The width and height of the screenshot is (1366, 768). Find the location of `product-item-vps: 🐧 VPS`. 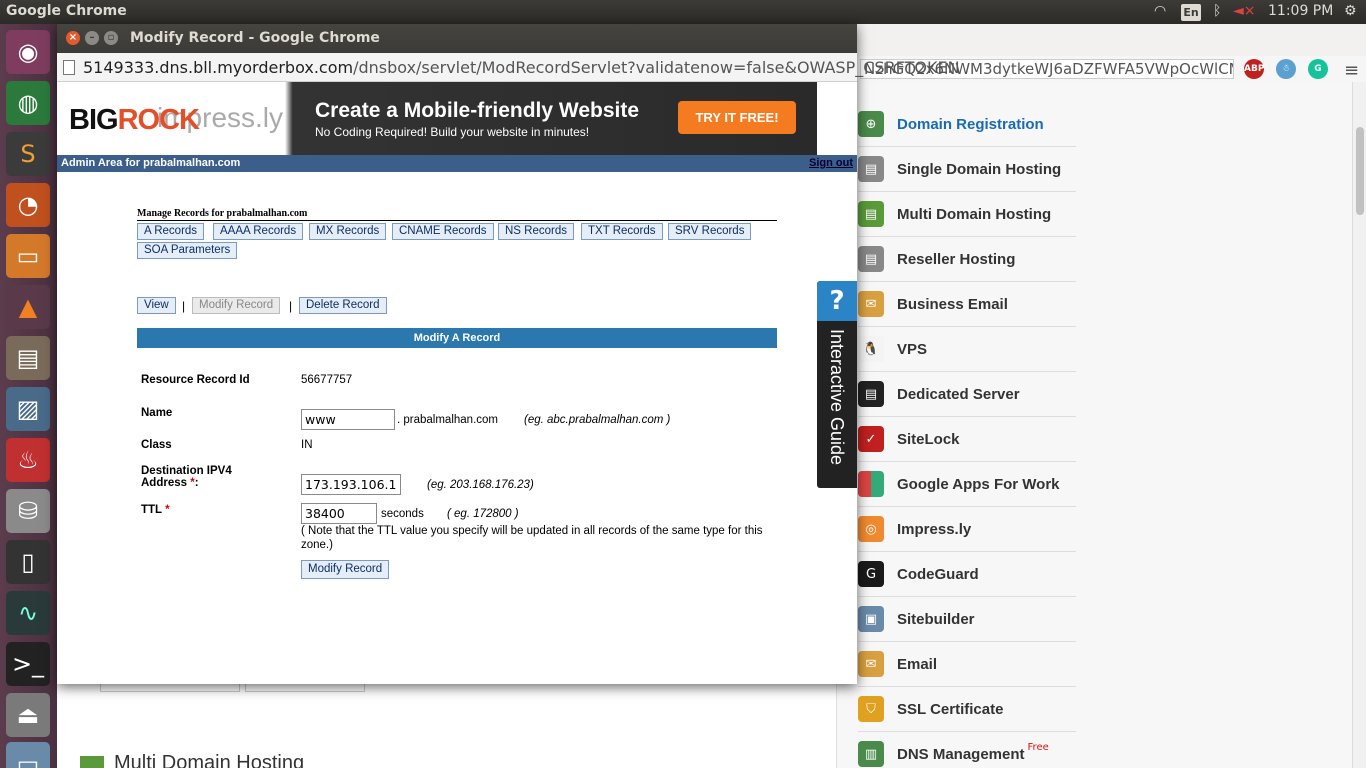

product-item-vps: 🐧 VPS is located at coordinates (967, 349).